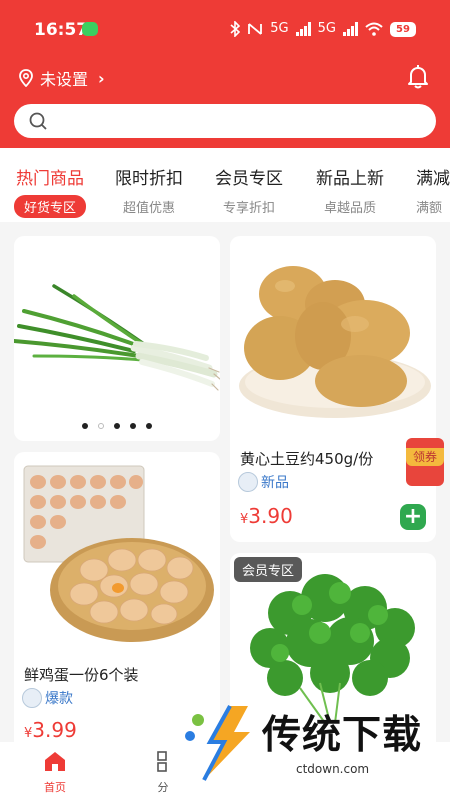  I want to click on product-name: 鲜鸡蛋一份6个装, so click(81, 675).